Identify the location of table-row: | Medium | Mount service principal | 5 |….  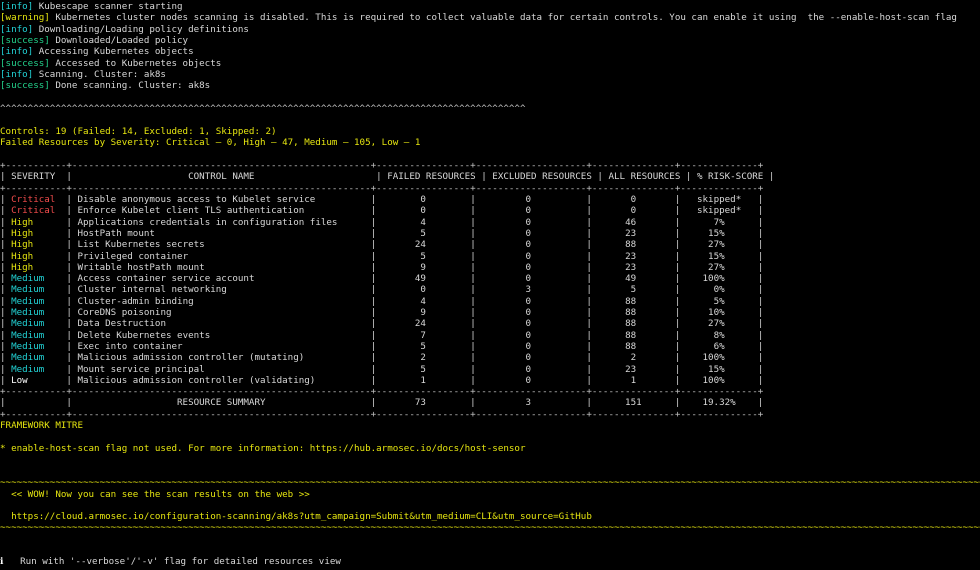
(382, 369).